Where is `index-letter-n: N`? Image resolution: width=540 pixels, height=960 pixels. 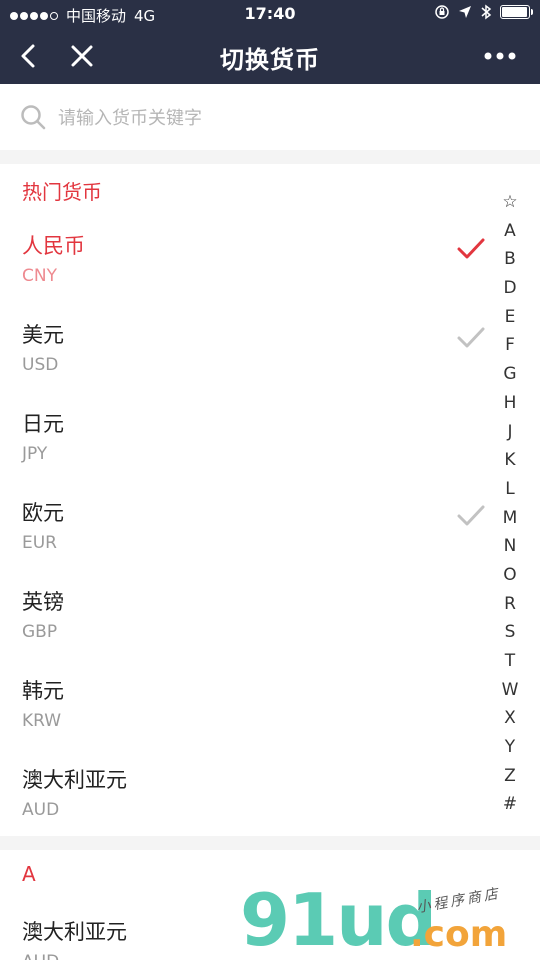 index-letter-n: N is located at coordinates (510, 546).